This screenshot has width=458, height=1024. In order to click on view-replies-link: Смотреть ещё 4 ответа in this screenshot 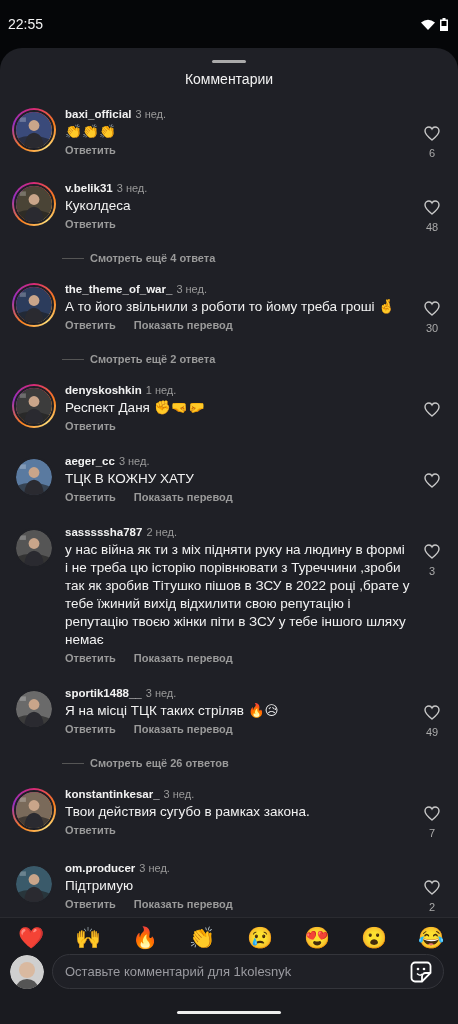, I will do `click(153, 258)`.